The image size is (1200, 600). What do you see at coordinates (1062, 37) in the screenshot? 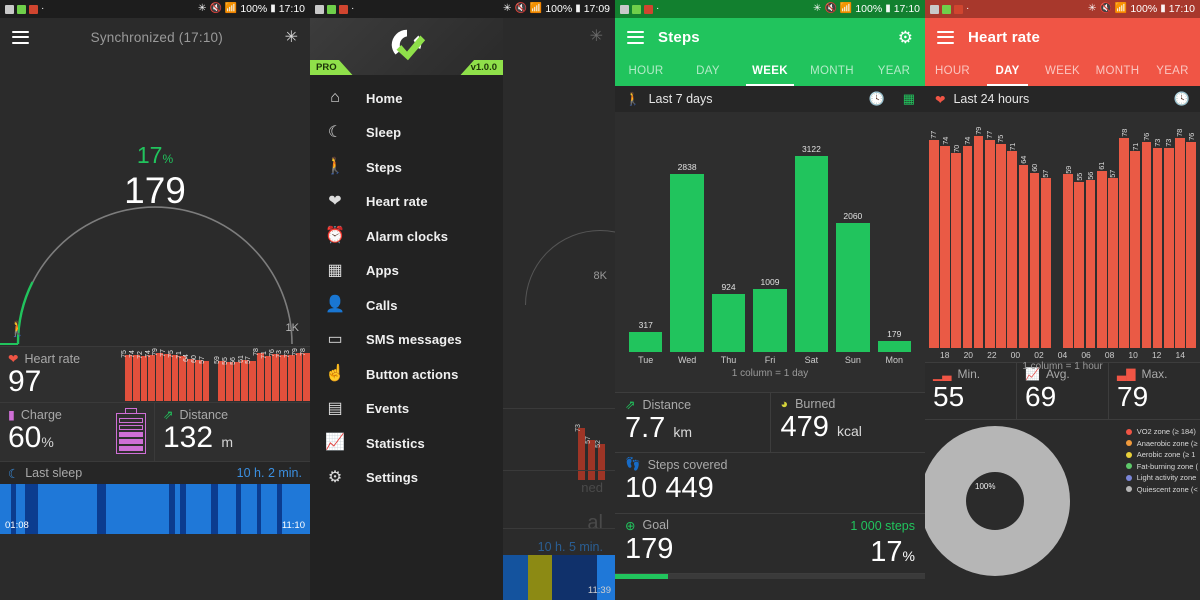
I see `appbar-heart-rate: Heart rate` at bounding box center [1062, 37].